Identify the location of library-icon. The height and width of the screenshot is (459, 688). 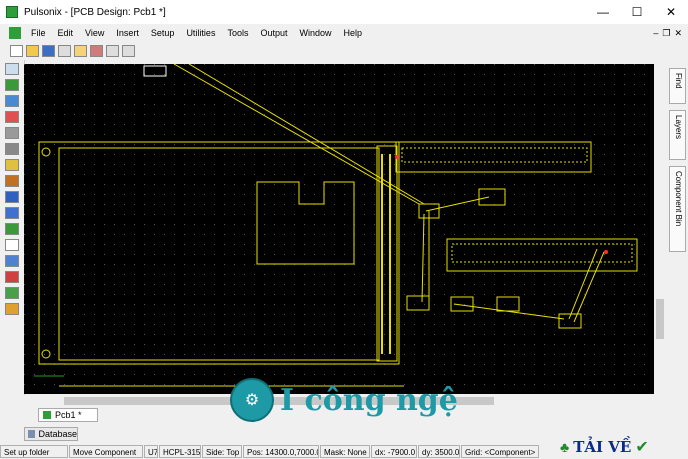
(96, 50).